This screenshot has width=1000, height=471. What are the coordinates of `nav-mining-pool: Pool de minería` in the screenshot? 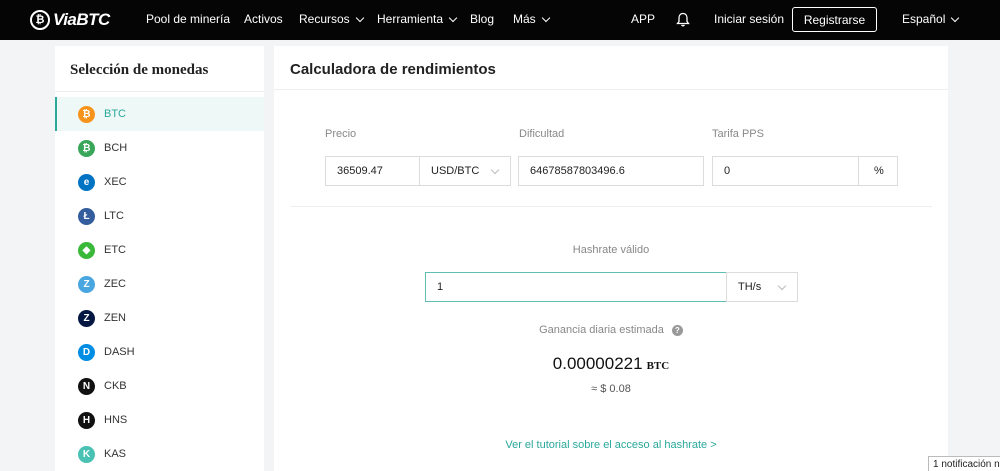 It's located at (188, 19).